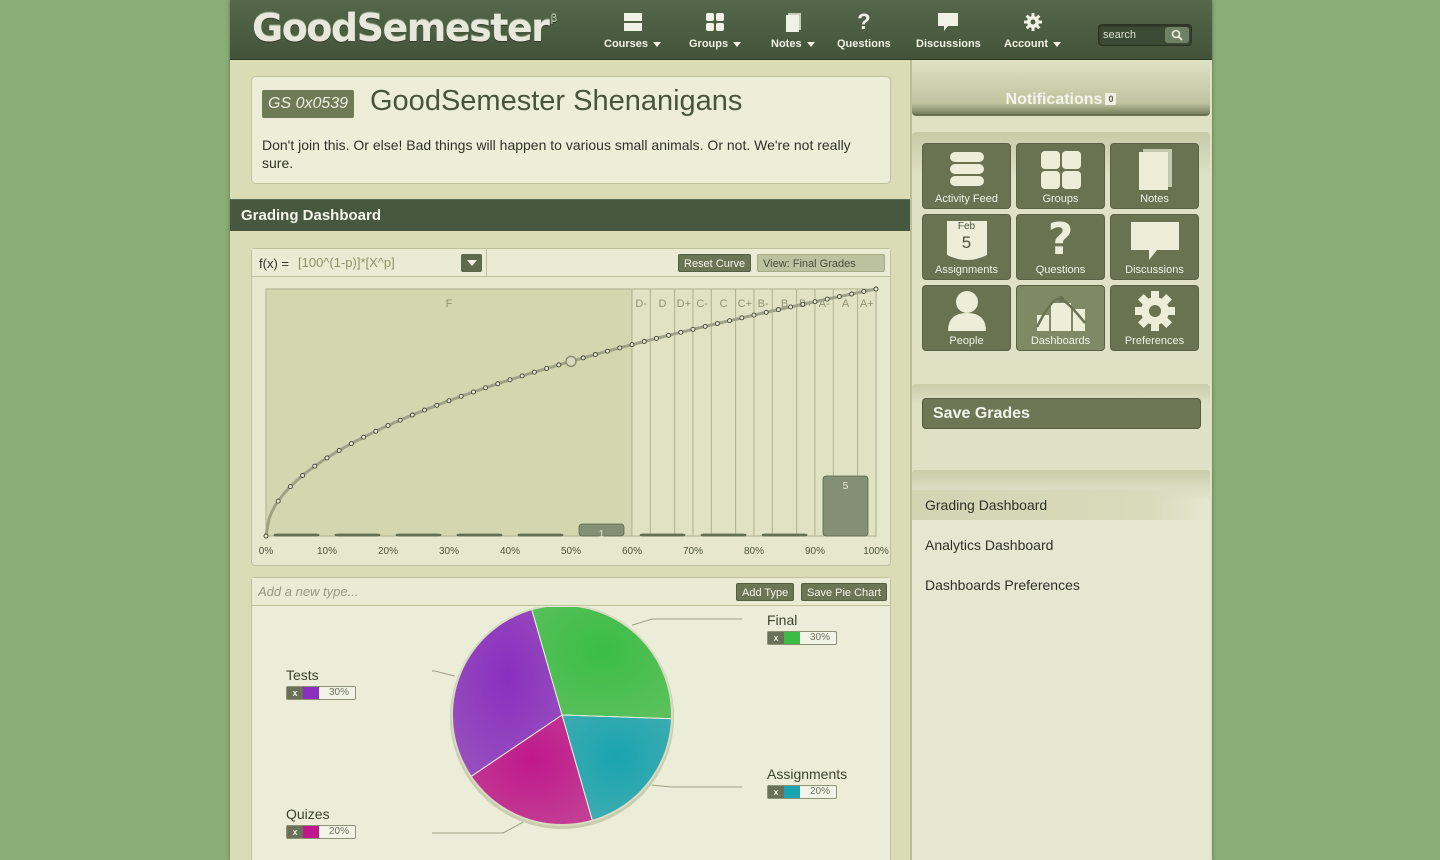  Describe the element at coordinates (1111, 99) in the screenshot. I see `notifications-count-badge: 0` at that location.